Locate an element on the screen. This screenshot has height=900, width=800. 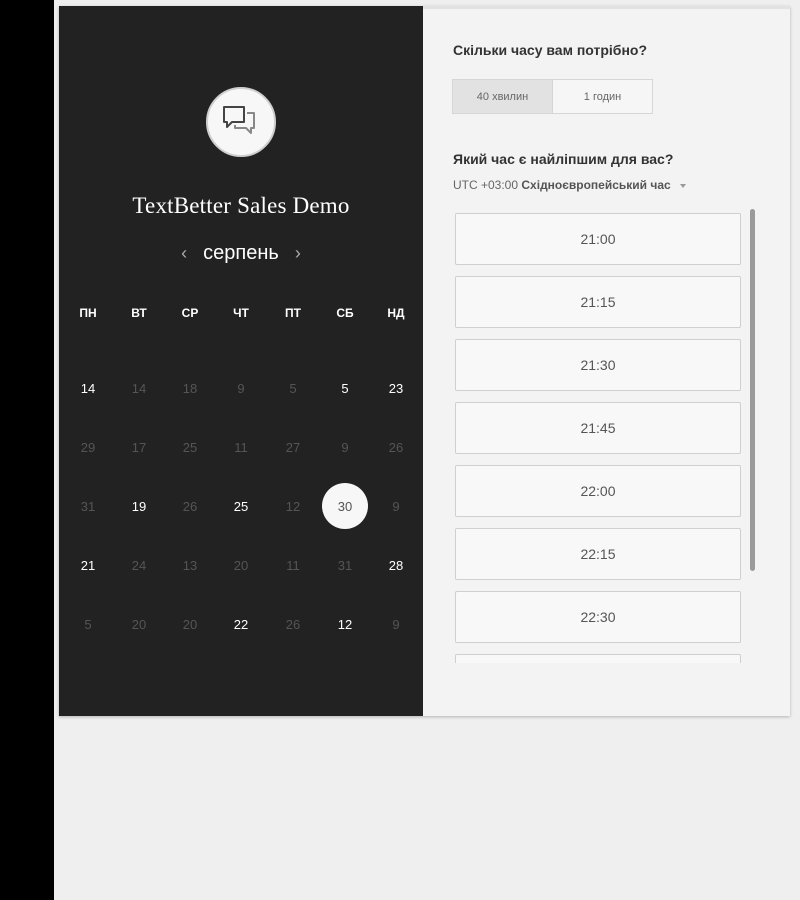
time-slot: 21:15 is located at coordinates (598, 302).